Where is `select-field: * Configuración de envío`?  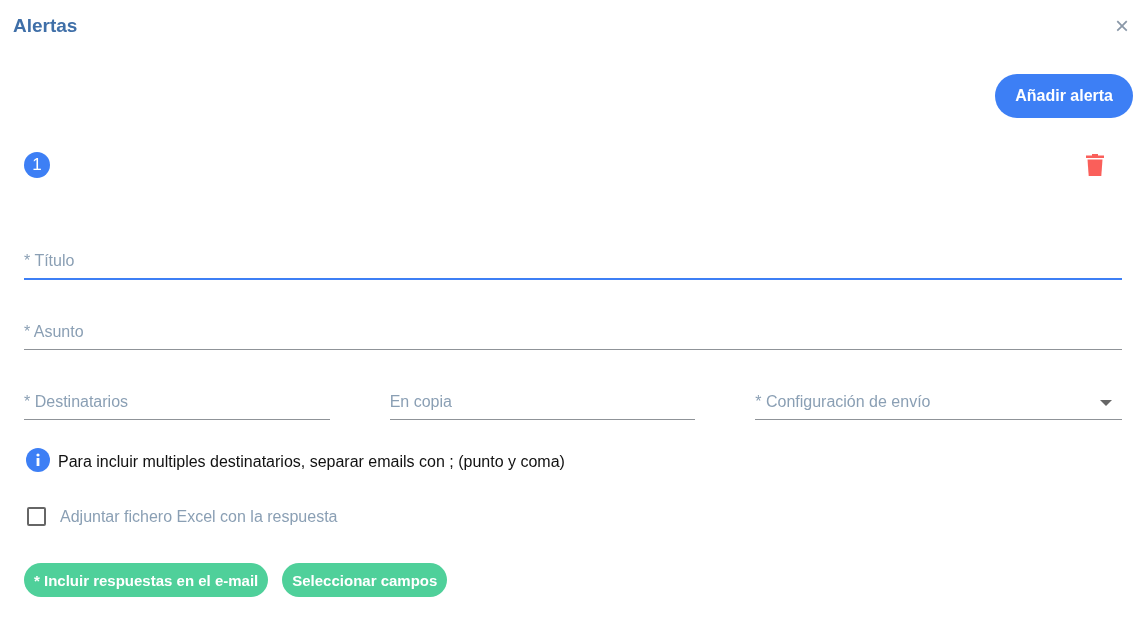 select-field: * Configuración de envío is located at coordinates (938, 402).